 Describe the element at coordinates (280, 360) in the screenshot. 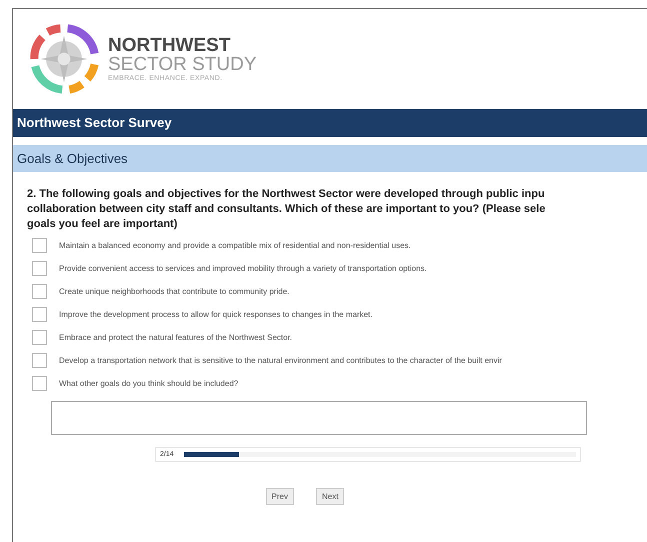

I see `option-label: Develop a transportation network that is sensitive to the natural environment and contributes to the character of the built envir` at that location.